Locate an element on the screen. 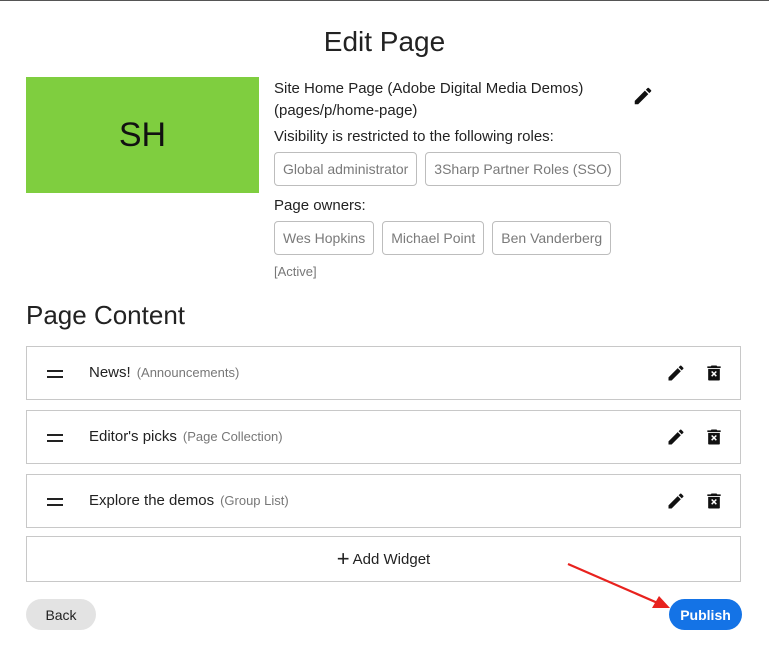 The width and height of the screenshot is (769, 651). widget-type: (Group List) is located at coordinates (254, 500).